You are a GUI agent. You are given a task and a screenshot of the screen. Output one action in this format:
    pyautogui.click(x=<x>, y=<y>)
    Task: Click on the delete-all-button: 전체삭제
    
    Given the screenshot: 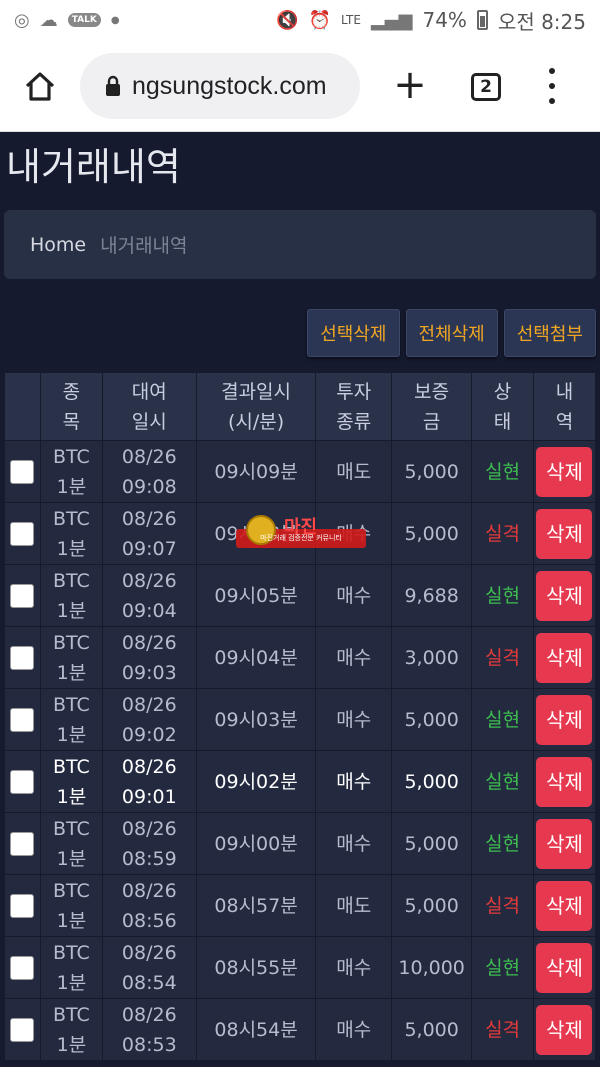 What is the action you would take?
    pyautogui.click(x=451, y=333)
    